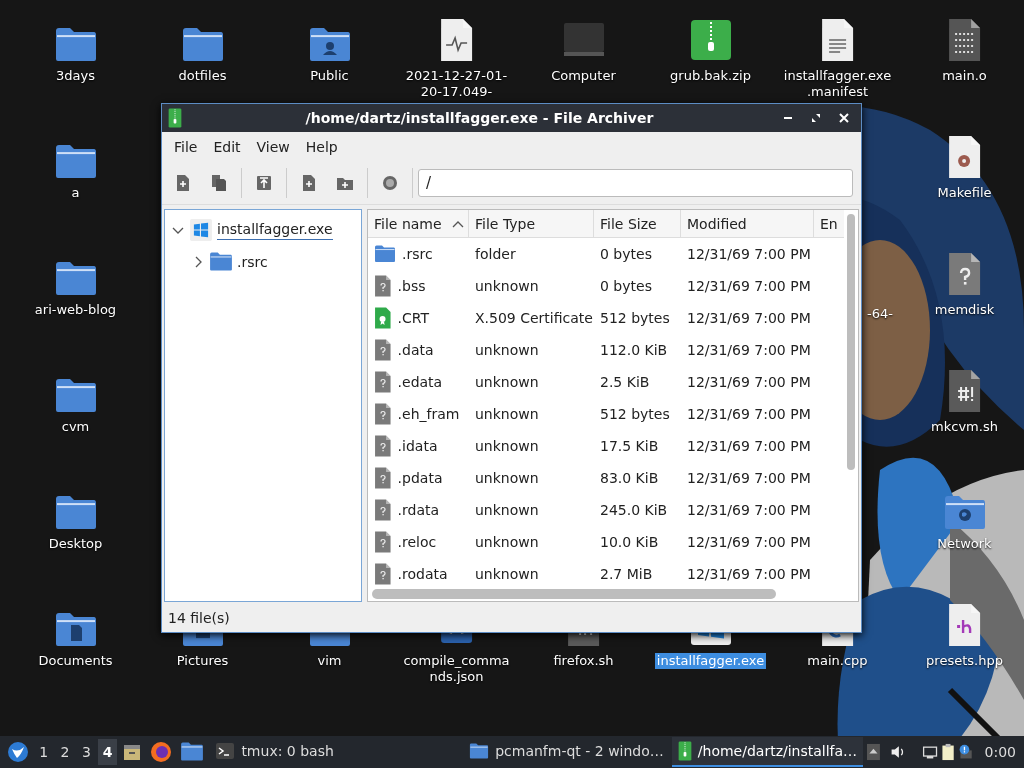 This screenshot has height=768, width=1024. Describe the element at coordinates (837, 40) in the screenshot. I see `text-file-icon` at that location.